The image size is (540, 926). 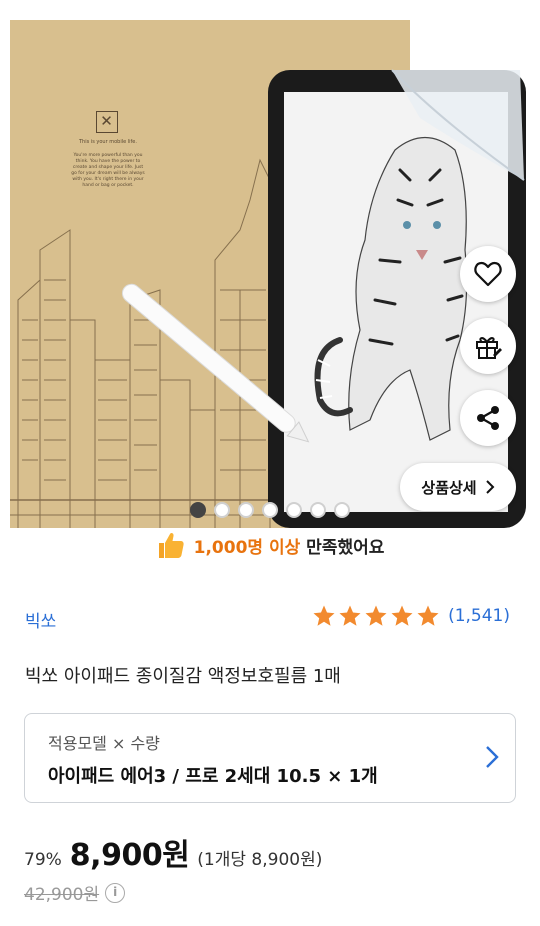 I want to click on brand-logo-icon, so click(x=107, y=122).